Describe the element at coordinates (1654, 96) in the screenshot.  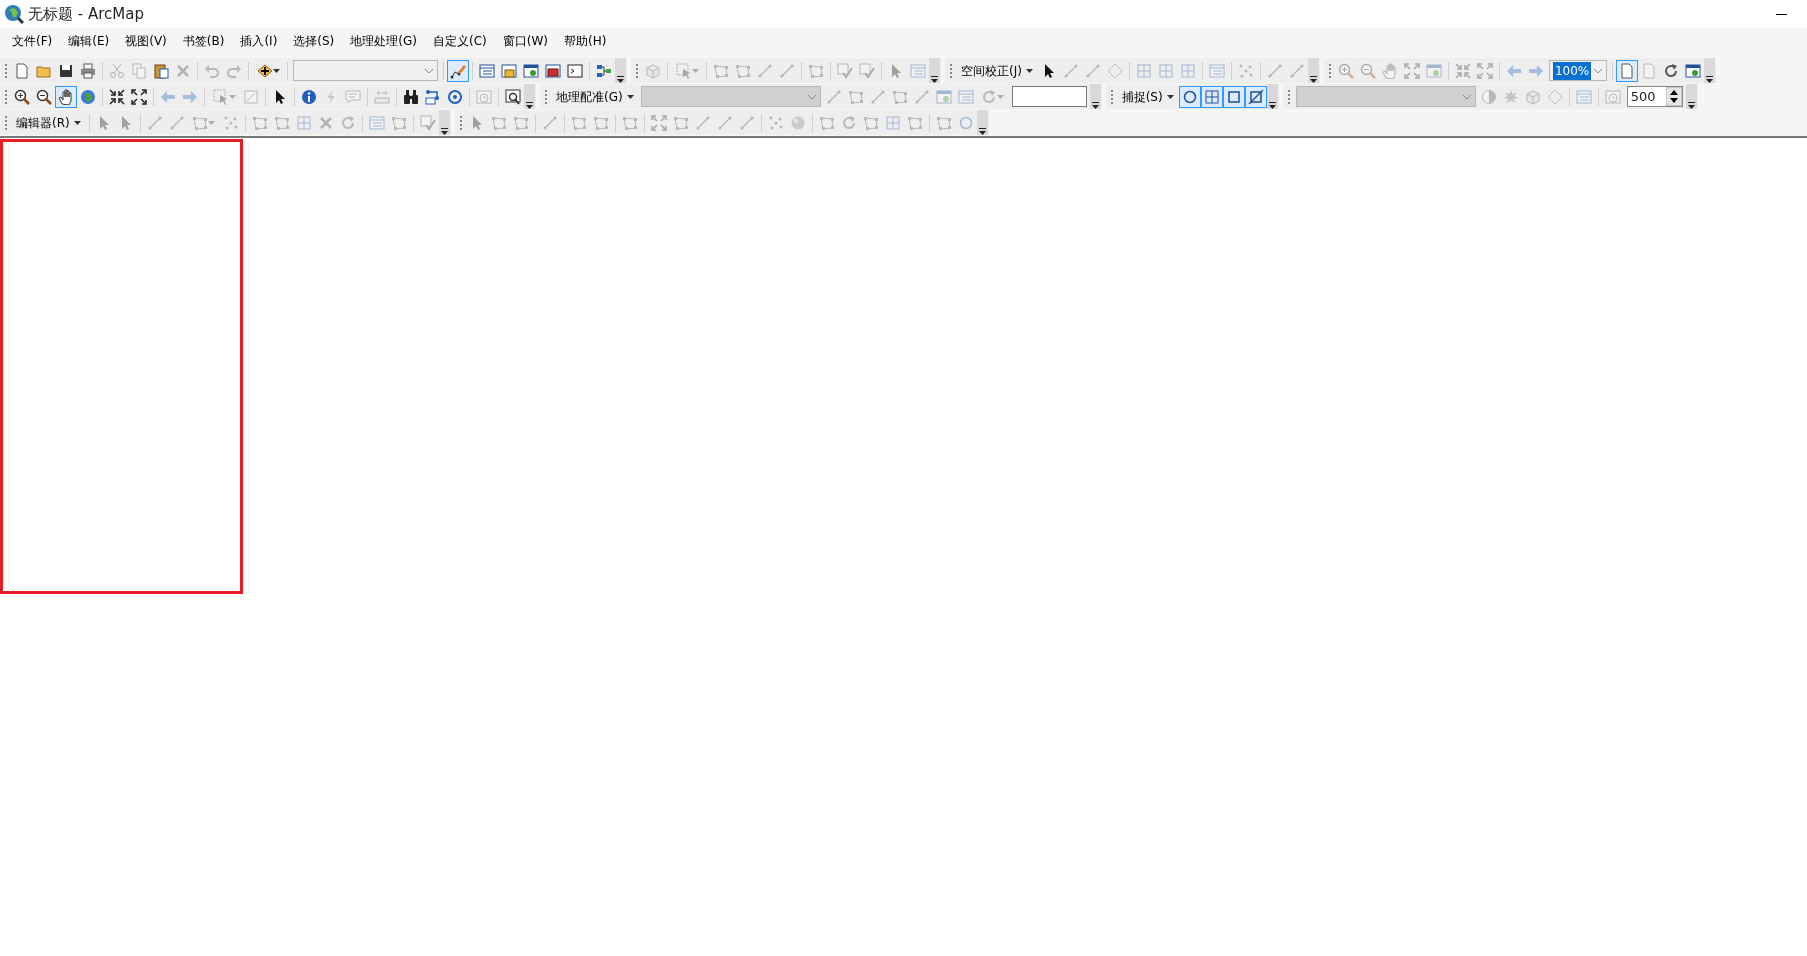
I see `spinner-field: 500` at that location.